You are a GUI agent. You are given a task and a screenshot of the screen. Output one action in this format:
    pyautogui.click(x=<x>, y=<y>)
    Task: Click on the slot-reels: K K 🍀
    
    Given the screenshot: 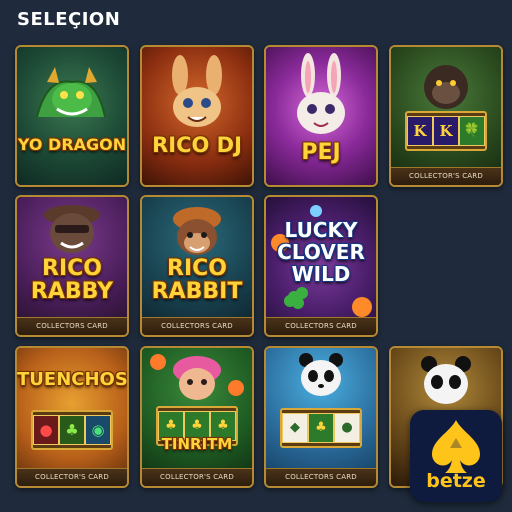 What is the action you would take?
    pyautogui.click(x=446, y=131)
    